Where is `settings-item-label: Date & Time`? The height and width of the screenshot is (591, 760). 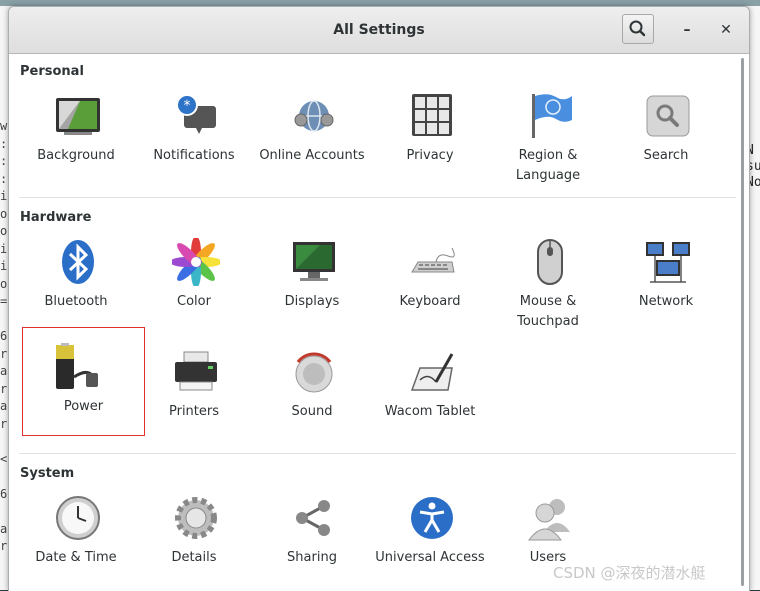
settings-item-label: Date & Time is located at coordinates (76, 557).